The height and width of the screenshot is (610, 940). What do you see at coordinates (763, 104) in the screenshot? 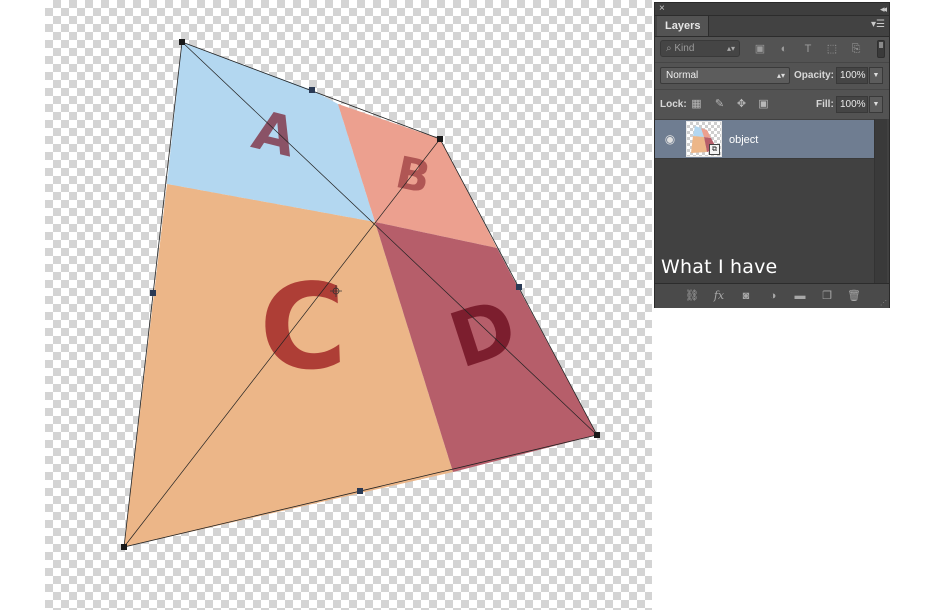
I see `lock-all-icon: ▣` at bounding box center [763, 104].